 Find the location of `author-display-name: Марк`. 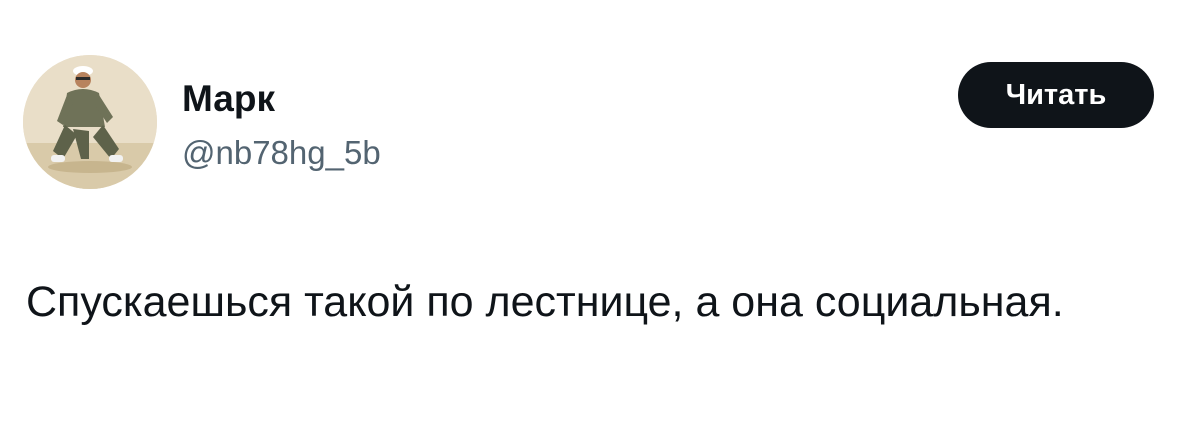

author-display-name: Марк is located at coordinates (228, 99).